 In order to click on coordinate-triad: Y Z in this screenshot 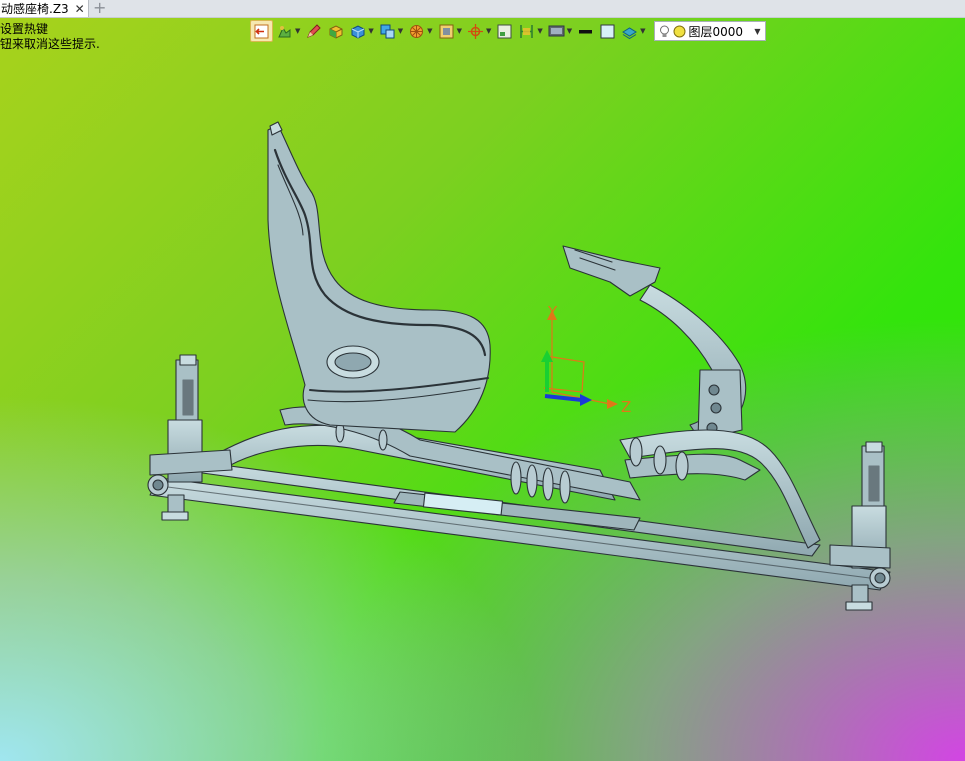, I will do `click(586, 359)`.